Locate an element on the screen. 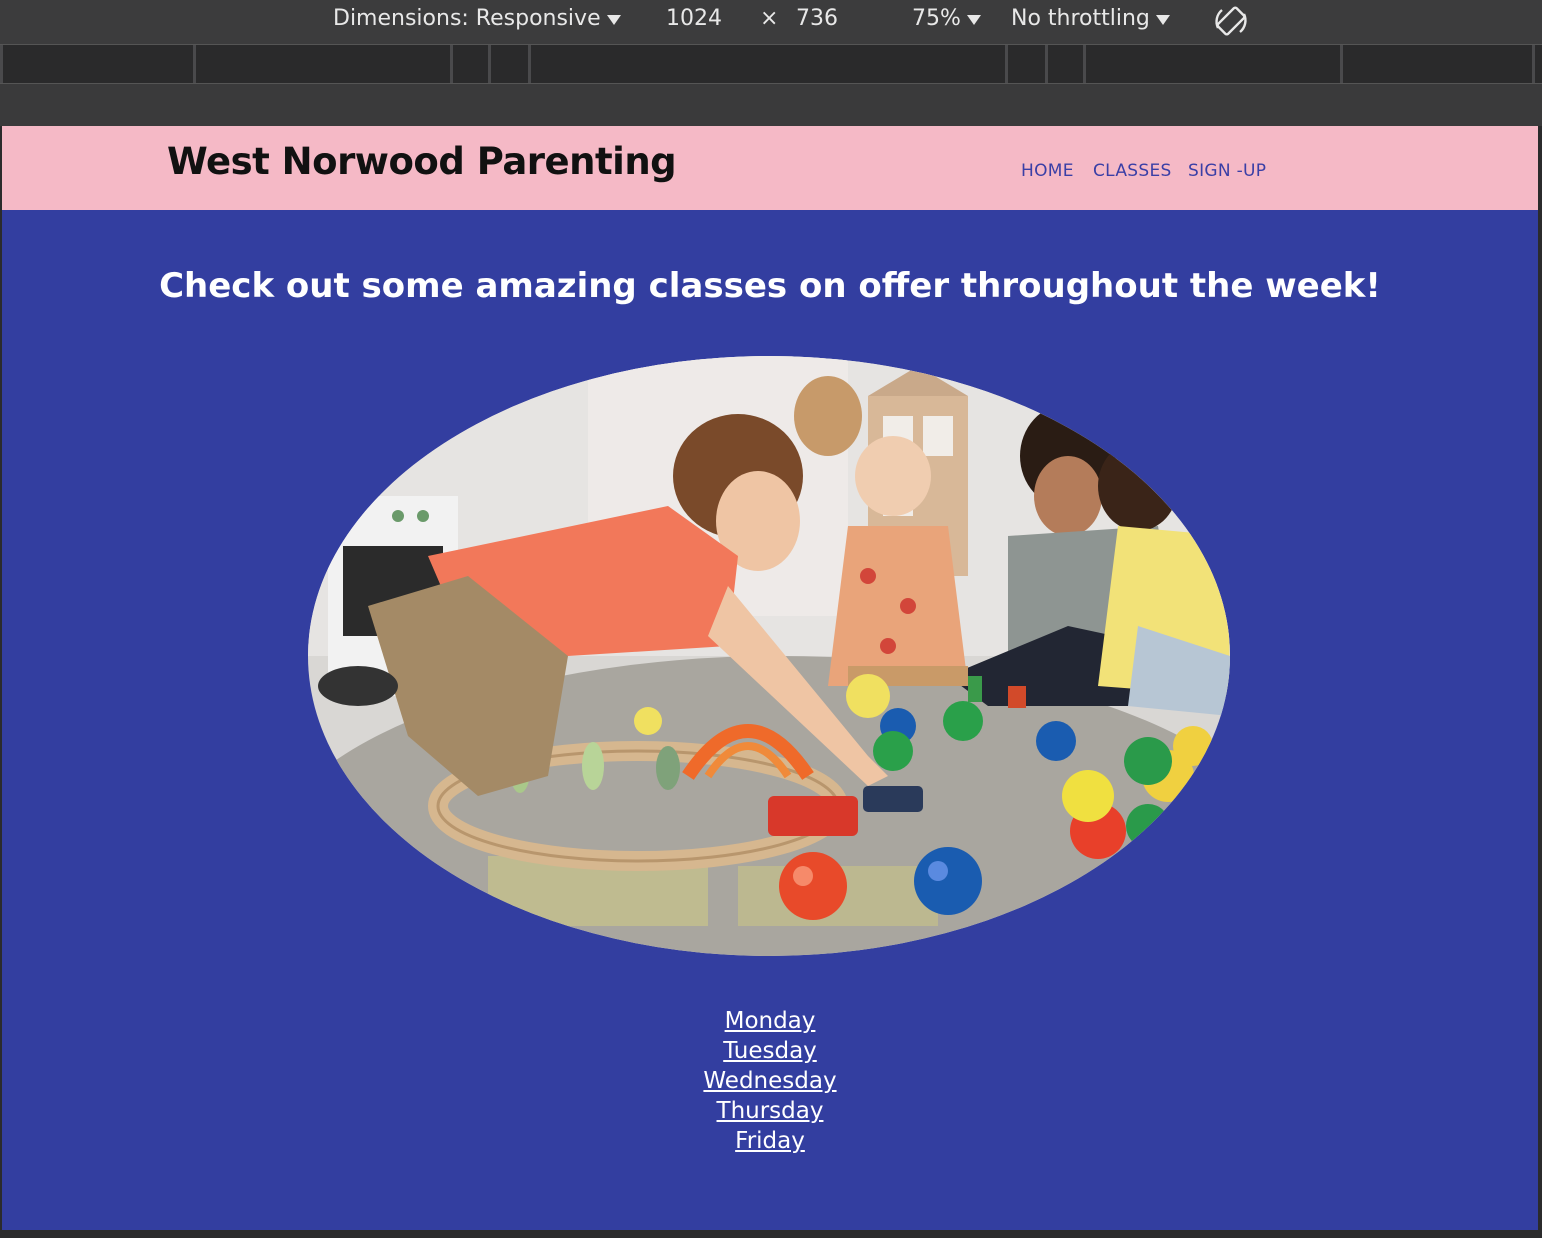 The image size is (1542, 1238). zoom-dropdown: 75% is located at coordinates (946, 18).